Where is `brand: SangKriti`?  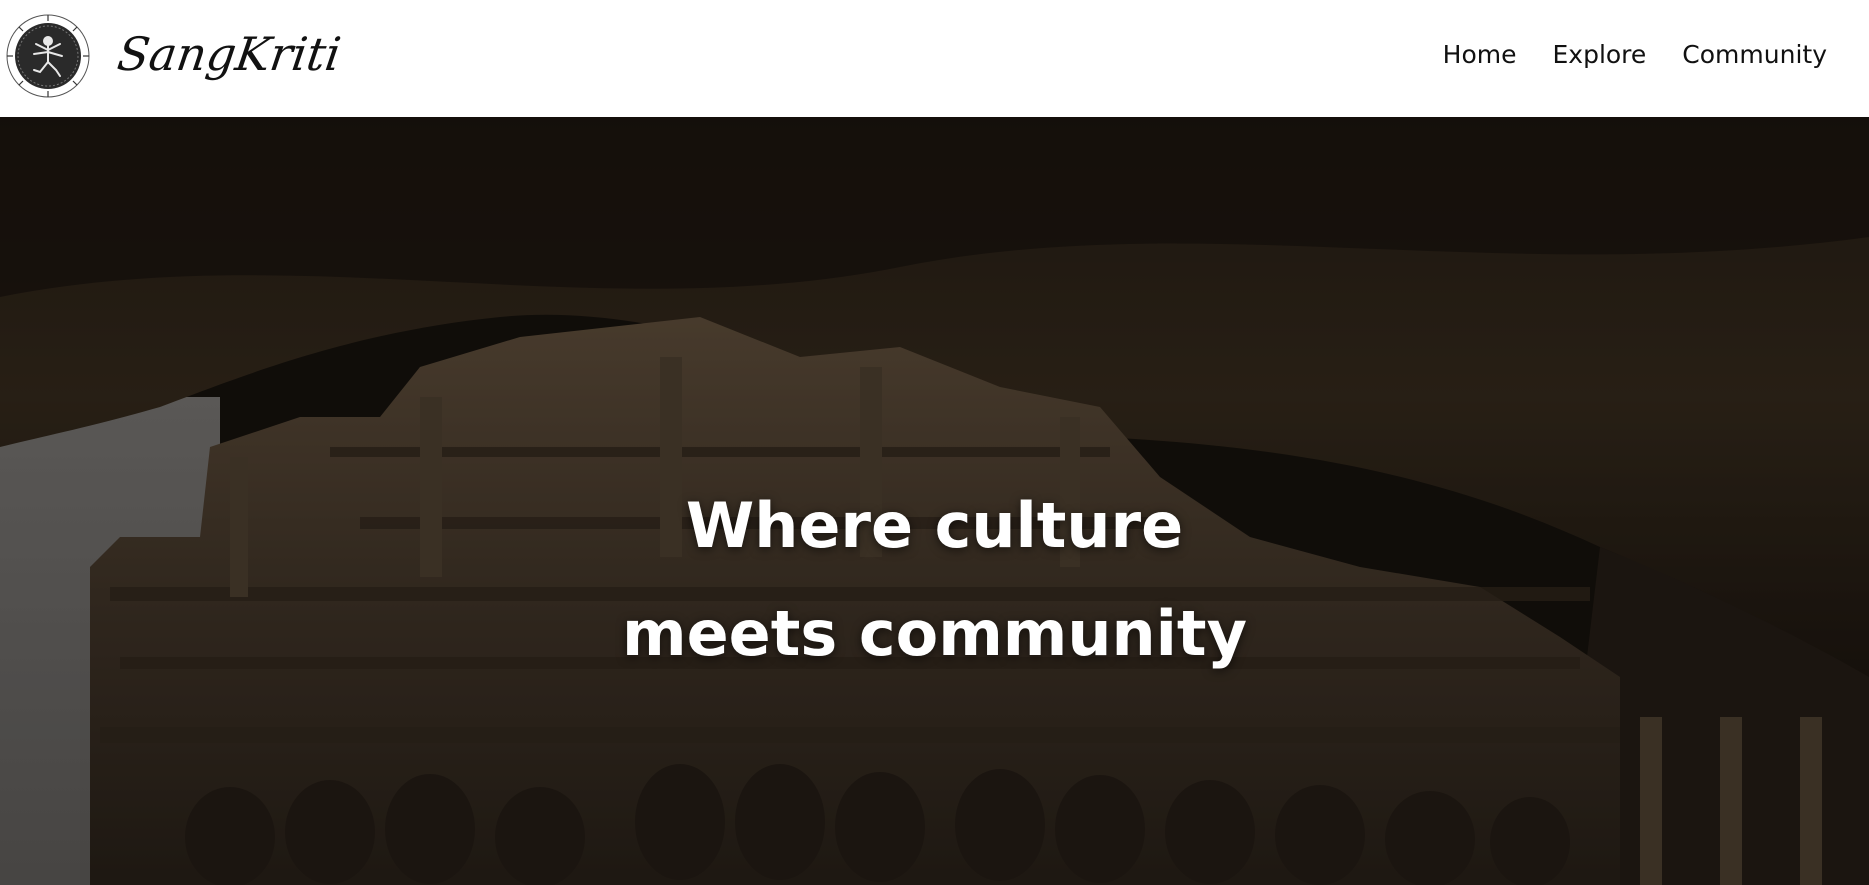
brand: SangKriti is located at coordinates (175, 56).